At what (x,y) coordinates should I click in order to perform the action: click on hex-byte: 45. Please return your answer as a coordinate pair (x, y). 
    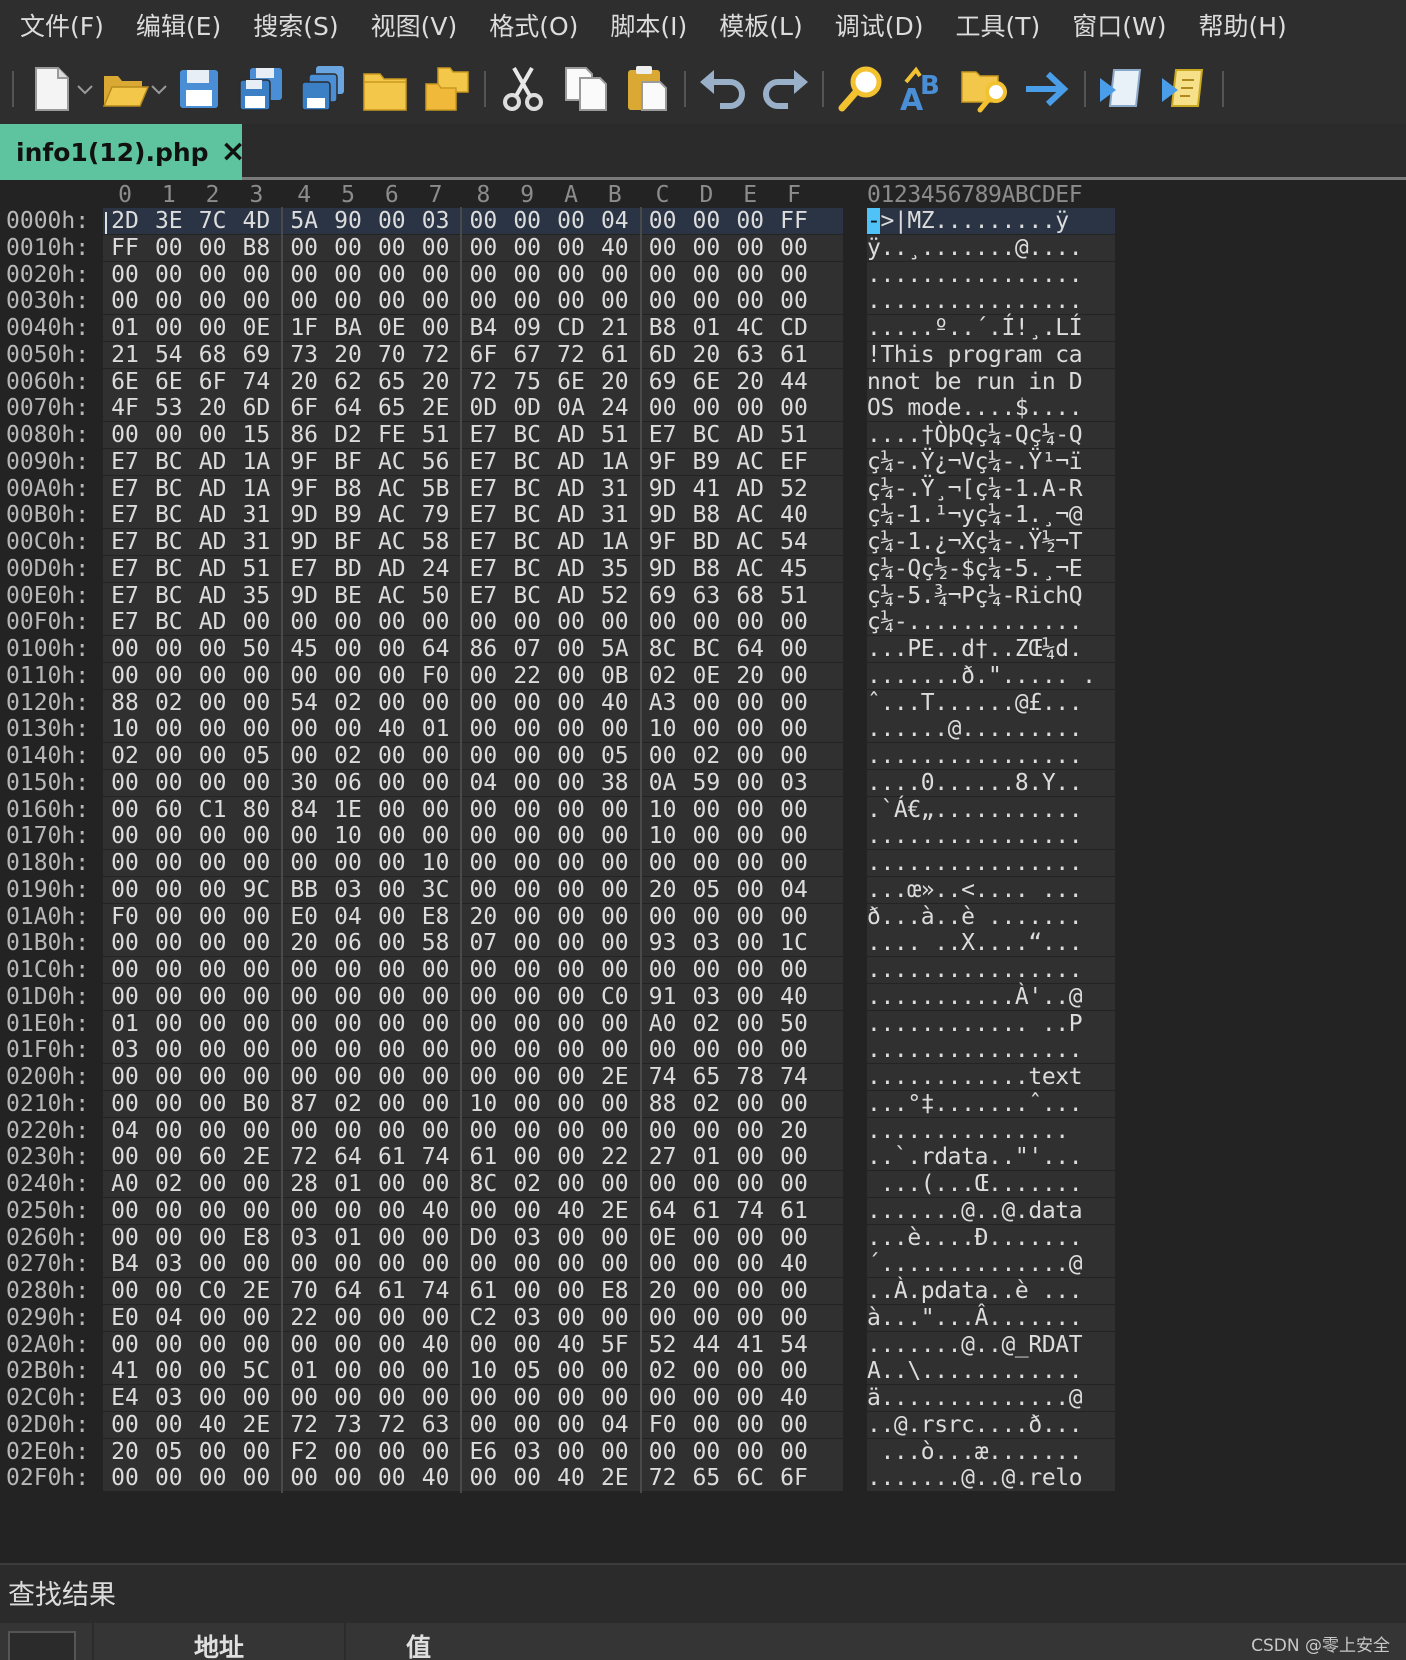
    Looking at the image, I should click on (794, 569).